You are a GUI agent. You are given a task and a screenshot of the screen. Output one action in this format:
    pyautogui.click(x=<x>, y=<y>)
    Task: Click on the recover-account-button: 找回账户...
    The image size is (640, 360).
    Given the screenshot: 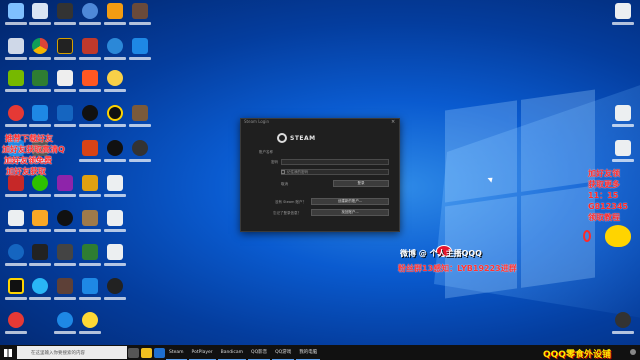 What is the action you would take?
    pyautogui.click(x=350, y=212)
    